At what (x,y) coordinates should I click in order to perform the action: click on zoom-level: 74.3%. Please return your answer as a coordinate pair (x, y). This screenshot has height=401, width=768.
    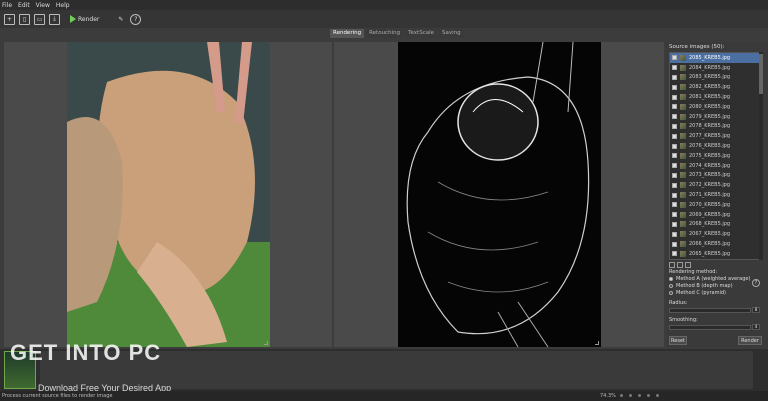
    Looking at the image, I should click on (608, 396).